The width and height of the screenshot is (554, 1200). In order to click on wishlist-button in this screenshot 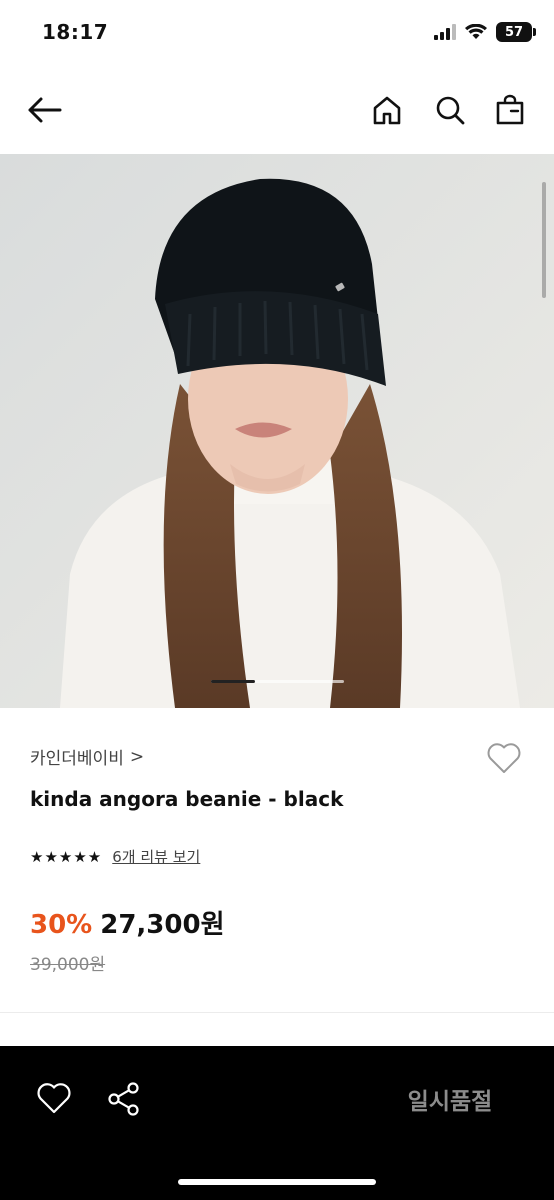, I will do `click(504, 758)`.